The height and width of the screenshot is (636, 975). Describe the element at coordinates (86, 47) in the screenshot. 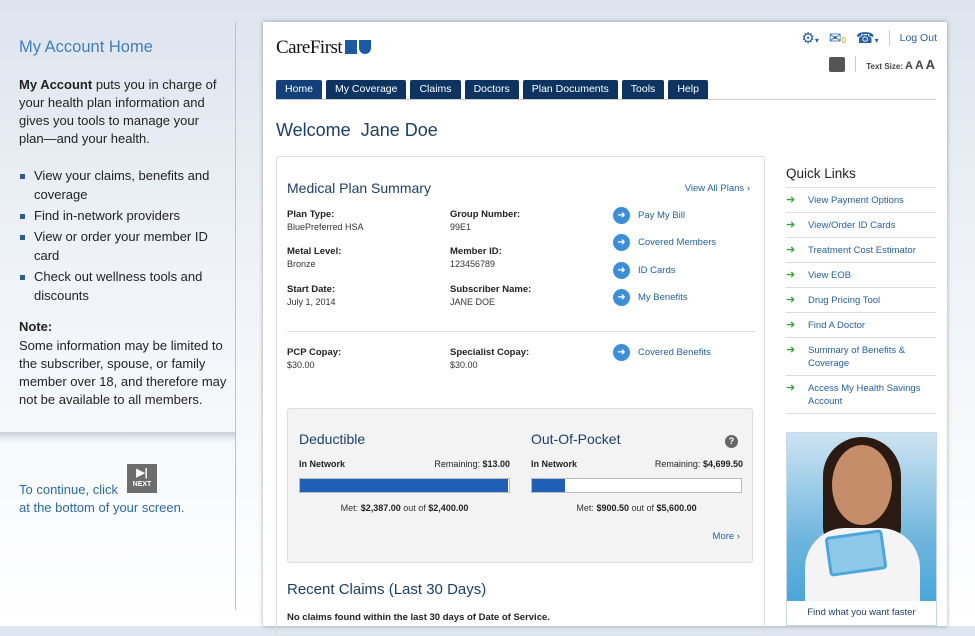

I see `sidebar-title: My Account Home` at that location.